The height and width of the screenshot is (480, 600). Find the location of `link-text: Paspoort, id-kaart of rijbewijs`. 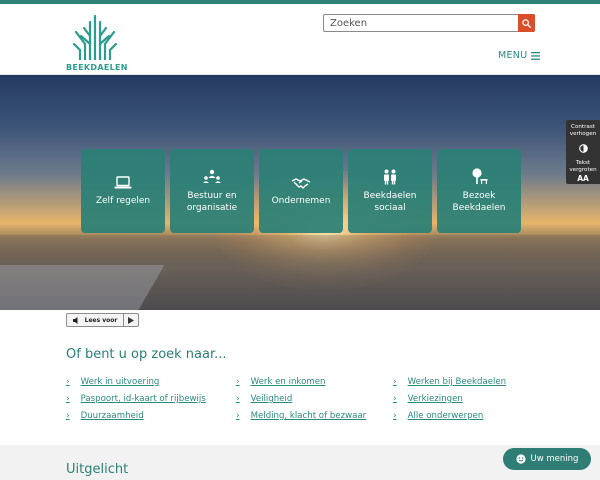

link-text: Paspoort, id-kaart of rijbewijs is located at coordinates (143, 399).